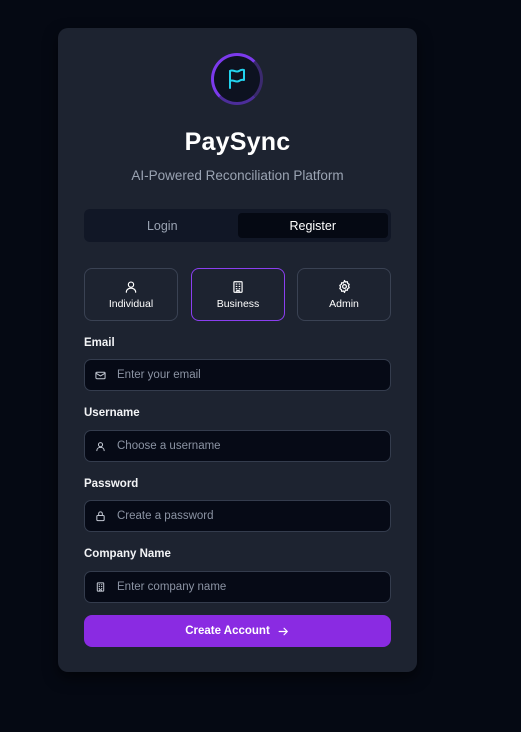 This screenshot has height=732, width=521. Describe the element at coordinates (100, 516) in the screenshot. I see `lock-icon` at that location.